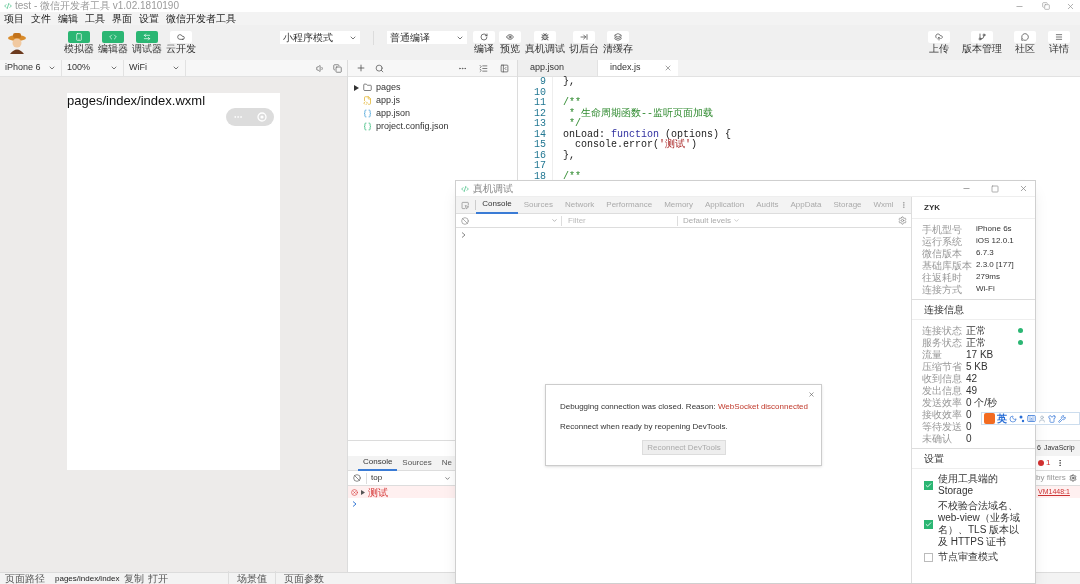 The height and width of the screenshot is (584, 1080). What do you see at coordinates (465, 205) in the screenshot?
I see `inspect-icon` at bounding box center [465, 205].